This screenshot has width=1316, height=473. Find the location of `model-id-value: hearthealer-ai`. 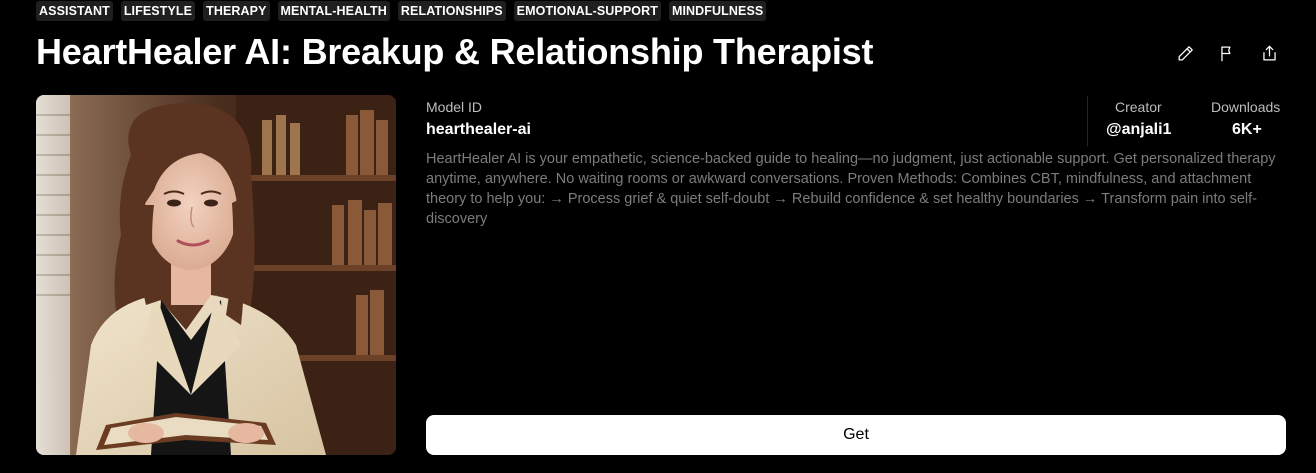

model-id-value: hearthealer-ai is located at coordinates (478, 129).